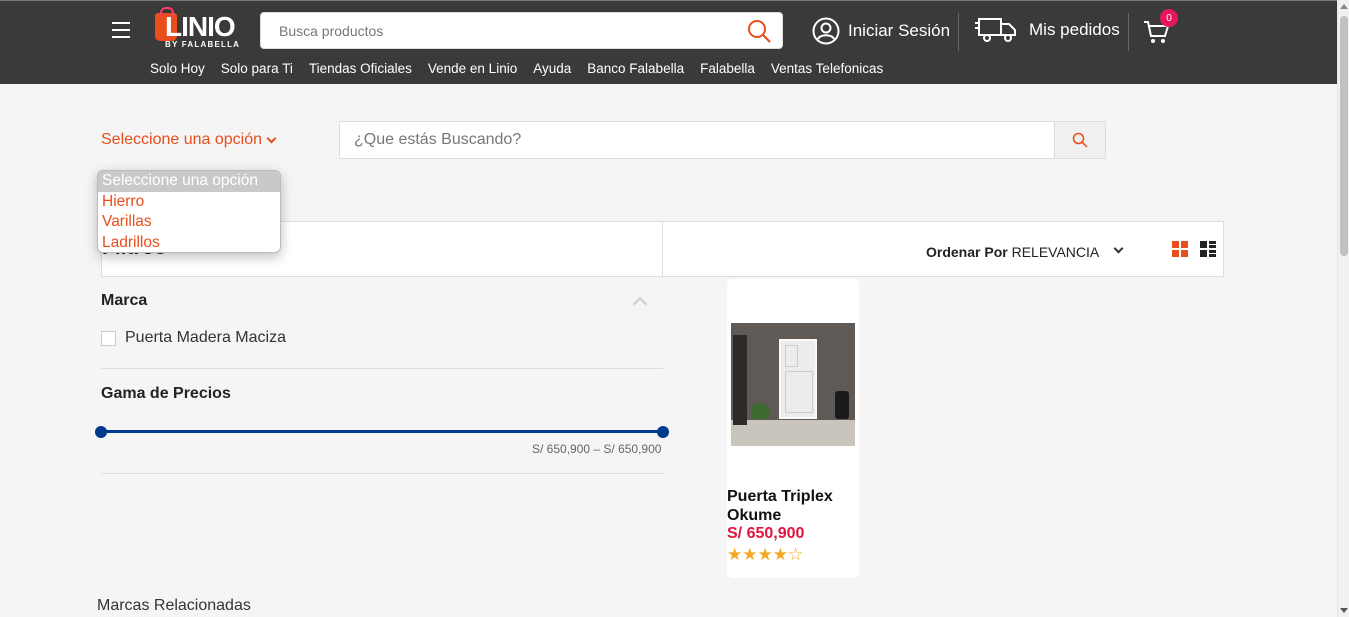 The image size is (1349, 617). I want to click on product-rating-stars: ★★★★☆, so click(765, 554).